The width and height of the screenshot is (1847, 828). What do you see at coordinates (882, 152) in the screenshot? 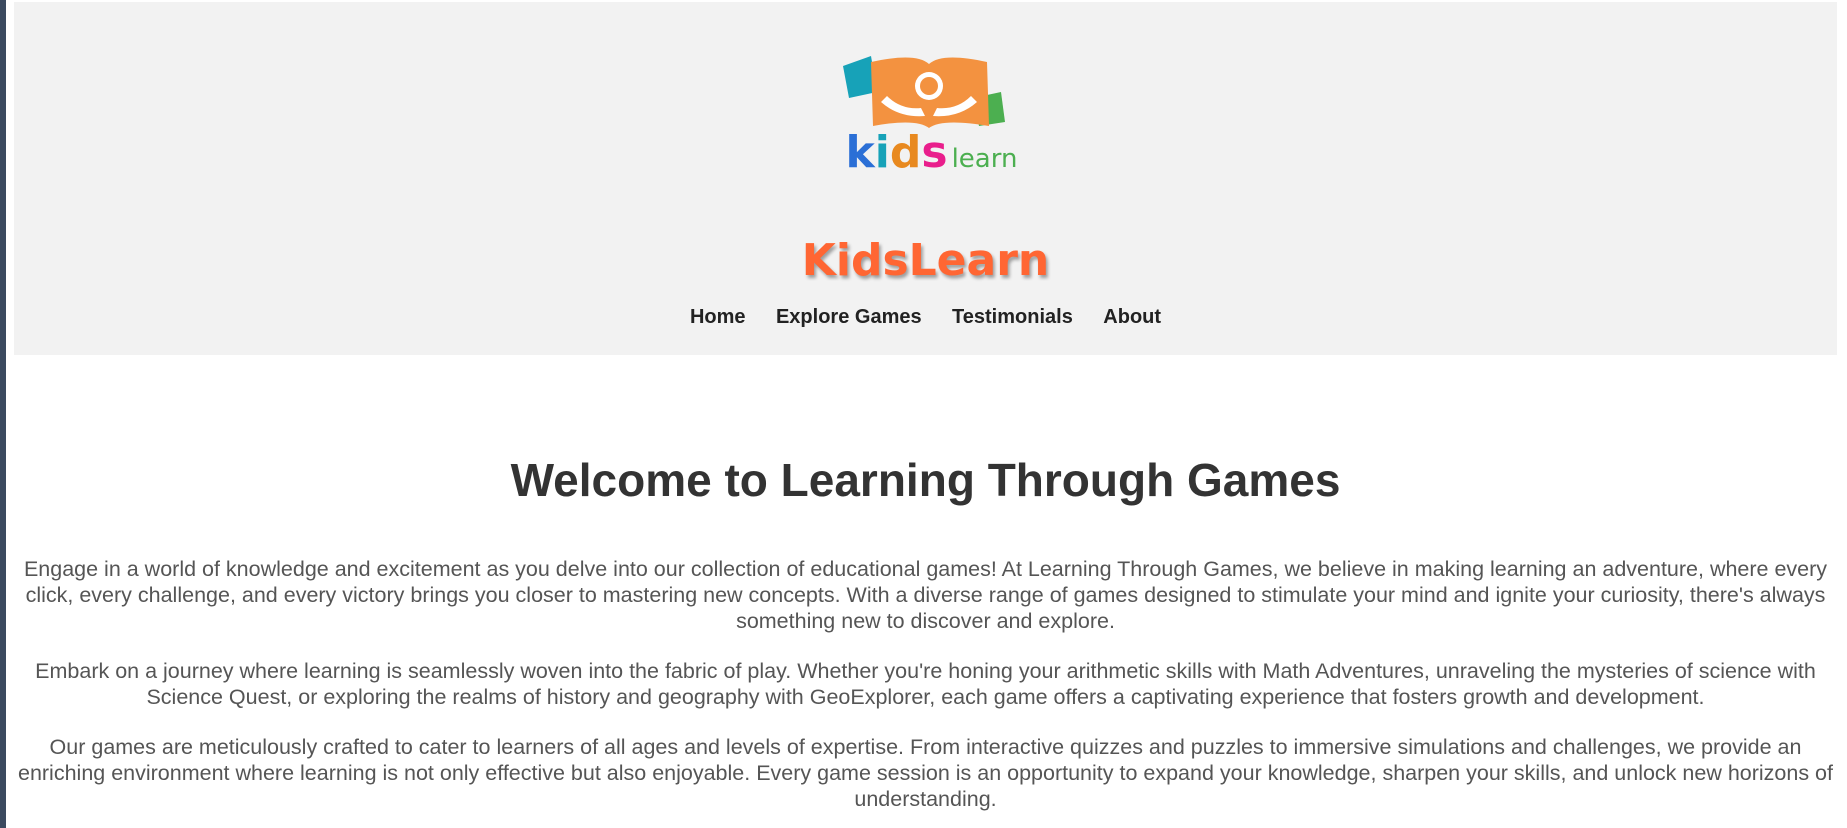
I see `logo-letter-i: i` at bounding box center [882, 152].